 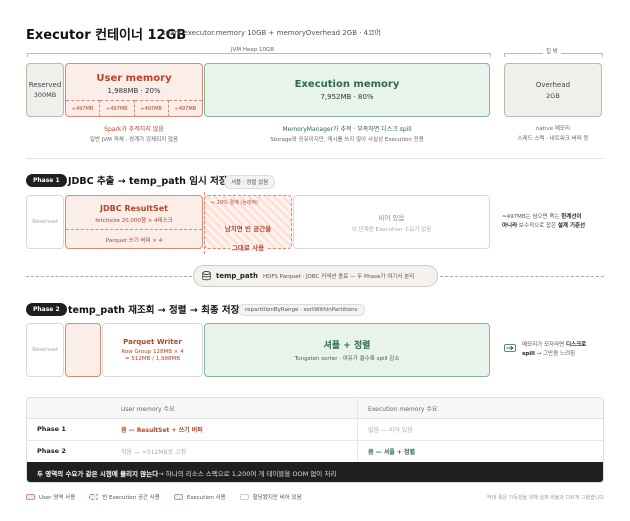 What do you see at coordinates (248, 238) in the screenshot?
I see `overflow-text: 남치면 빈 공간을 그대로 사용` at bounding box center [248, 238].